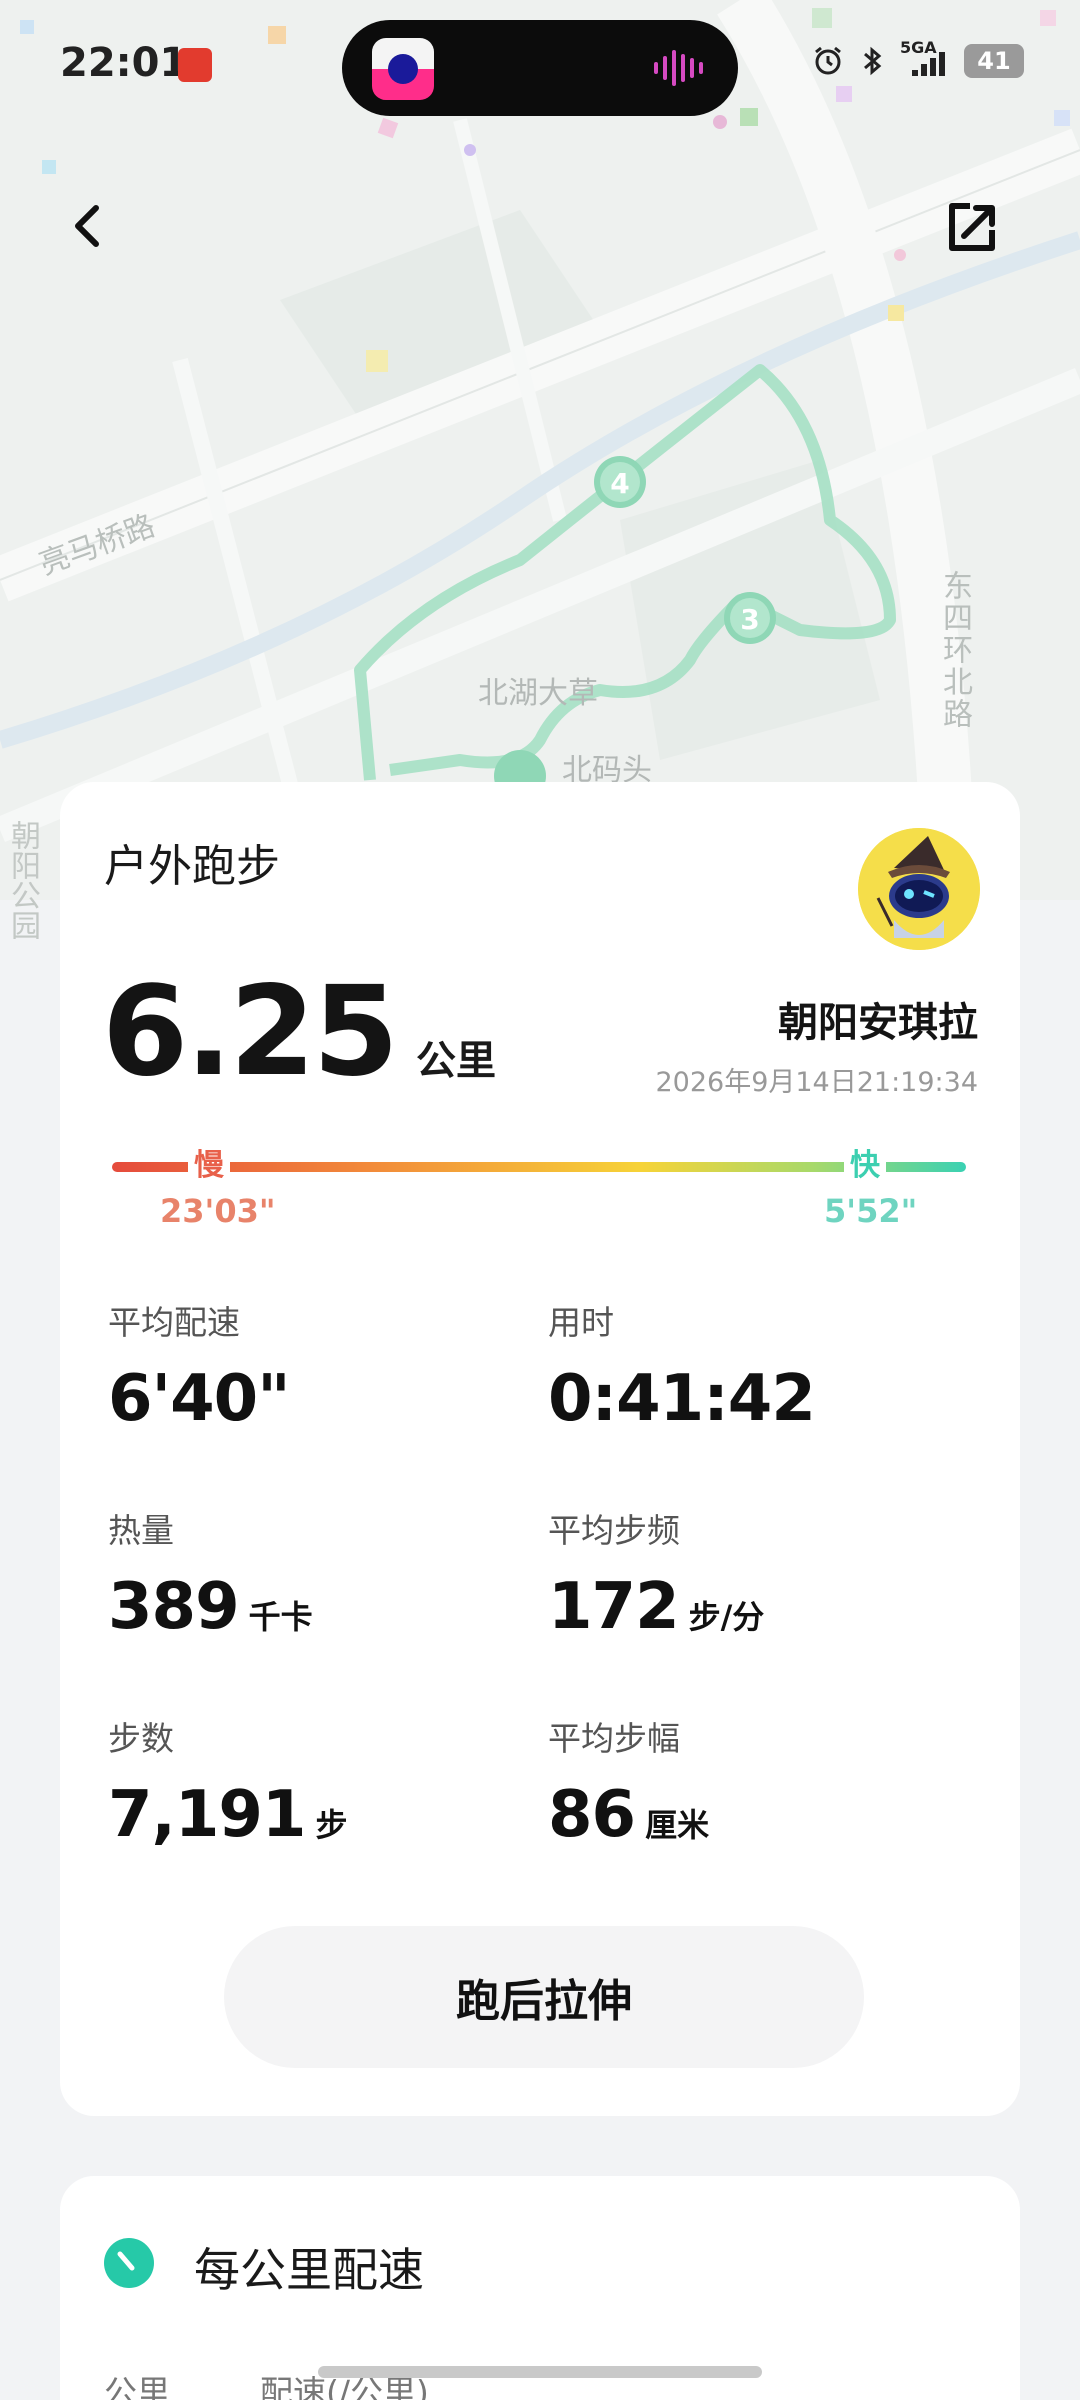 The image size is (1080, 2400). I want to click on stat-stride: 平均步幅 86 厘米, so click(628, 1782).